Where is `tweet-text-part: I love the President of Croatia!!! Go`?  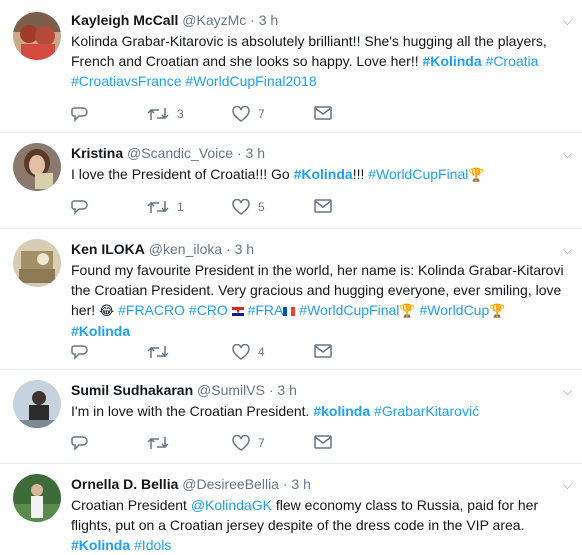 tweet-text-part: I love the President of Croatia!!! Go is located at coordinates (182, 174).